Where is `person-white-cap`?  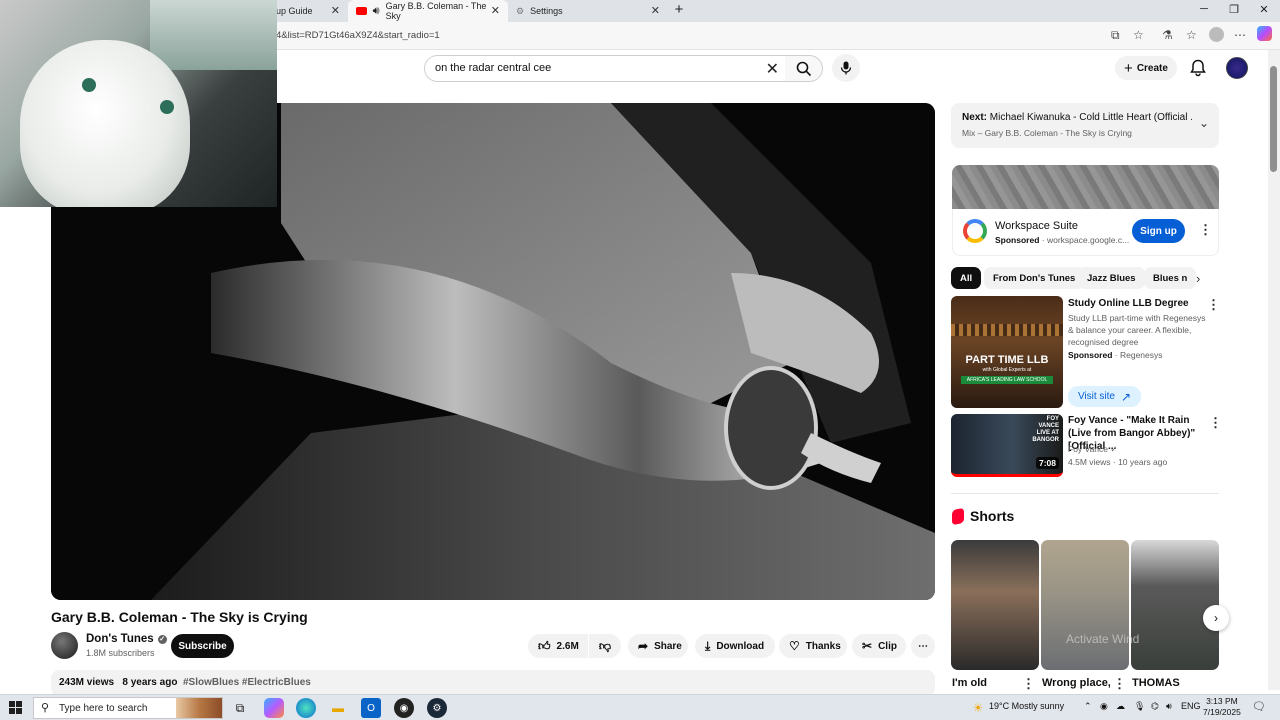
person-white-cap is located at coordinates (105, 123).